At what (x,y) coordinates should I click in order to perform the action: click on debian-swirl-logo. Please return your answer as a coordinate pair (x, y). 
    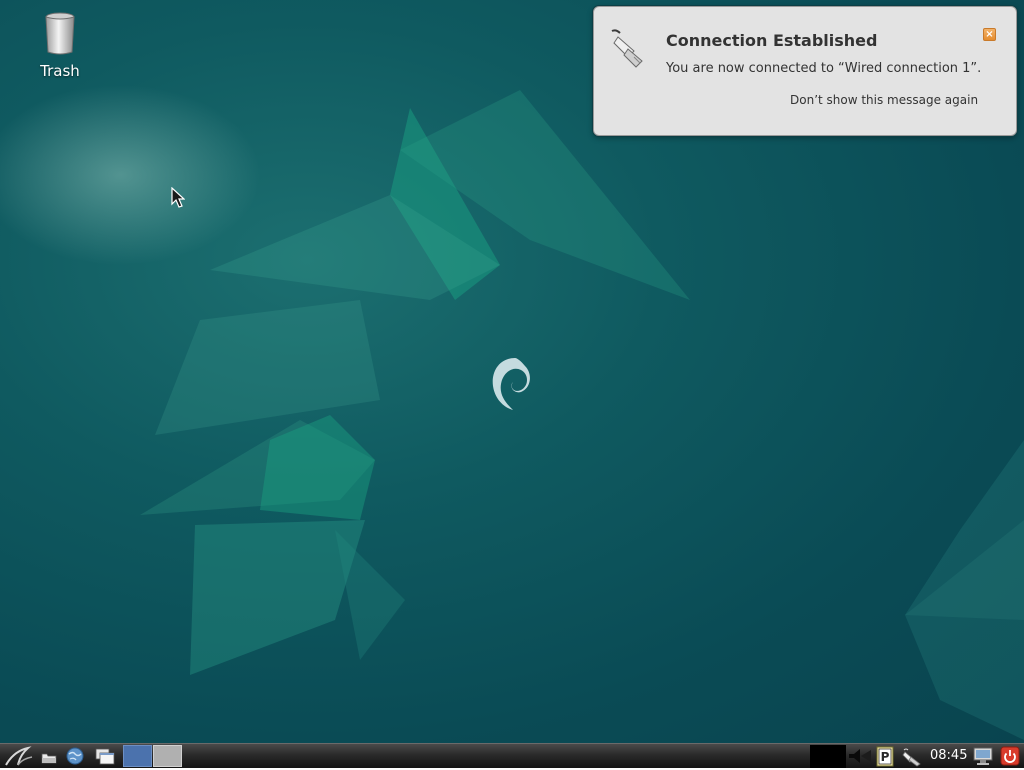
    Looking at the image, I should click on (511, 384).